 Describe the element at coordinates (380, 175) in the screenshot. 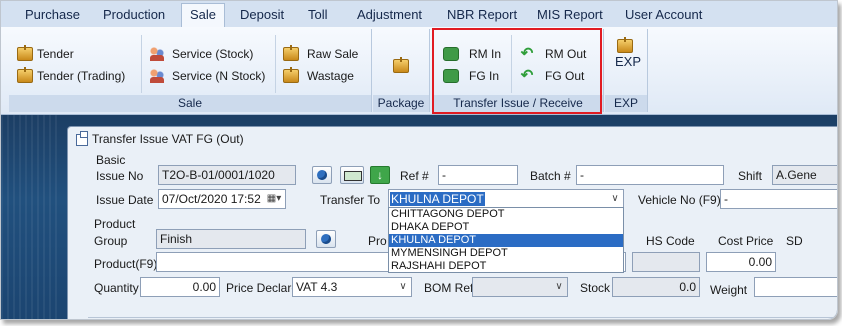

I see `download-button` at that location.